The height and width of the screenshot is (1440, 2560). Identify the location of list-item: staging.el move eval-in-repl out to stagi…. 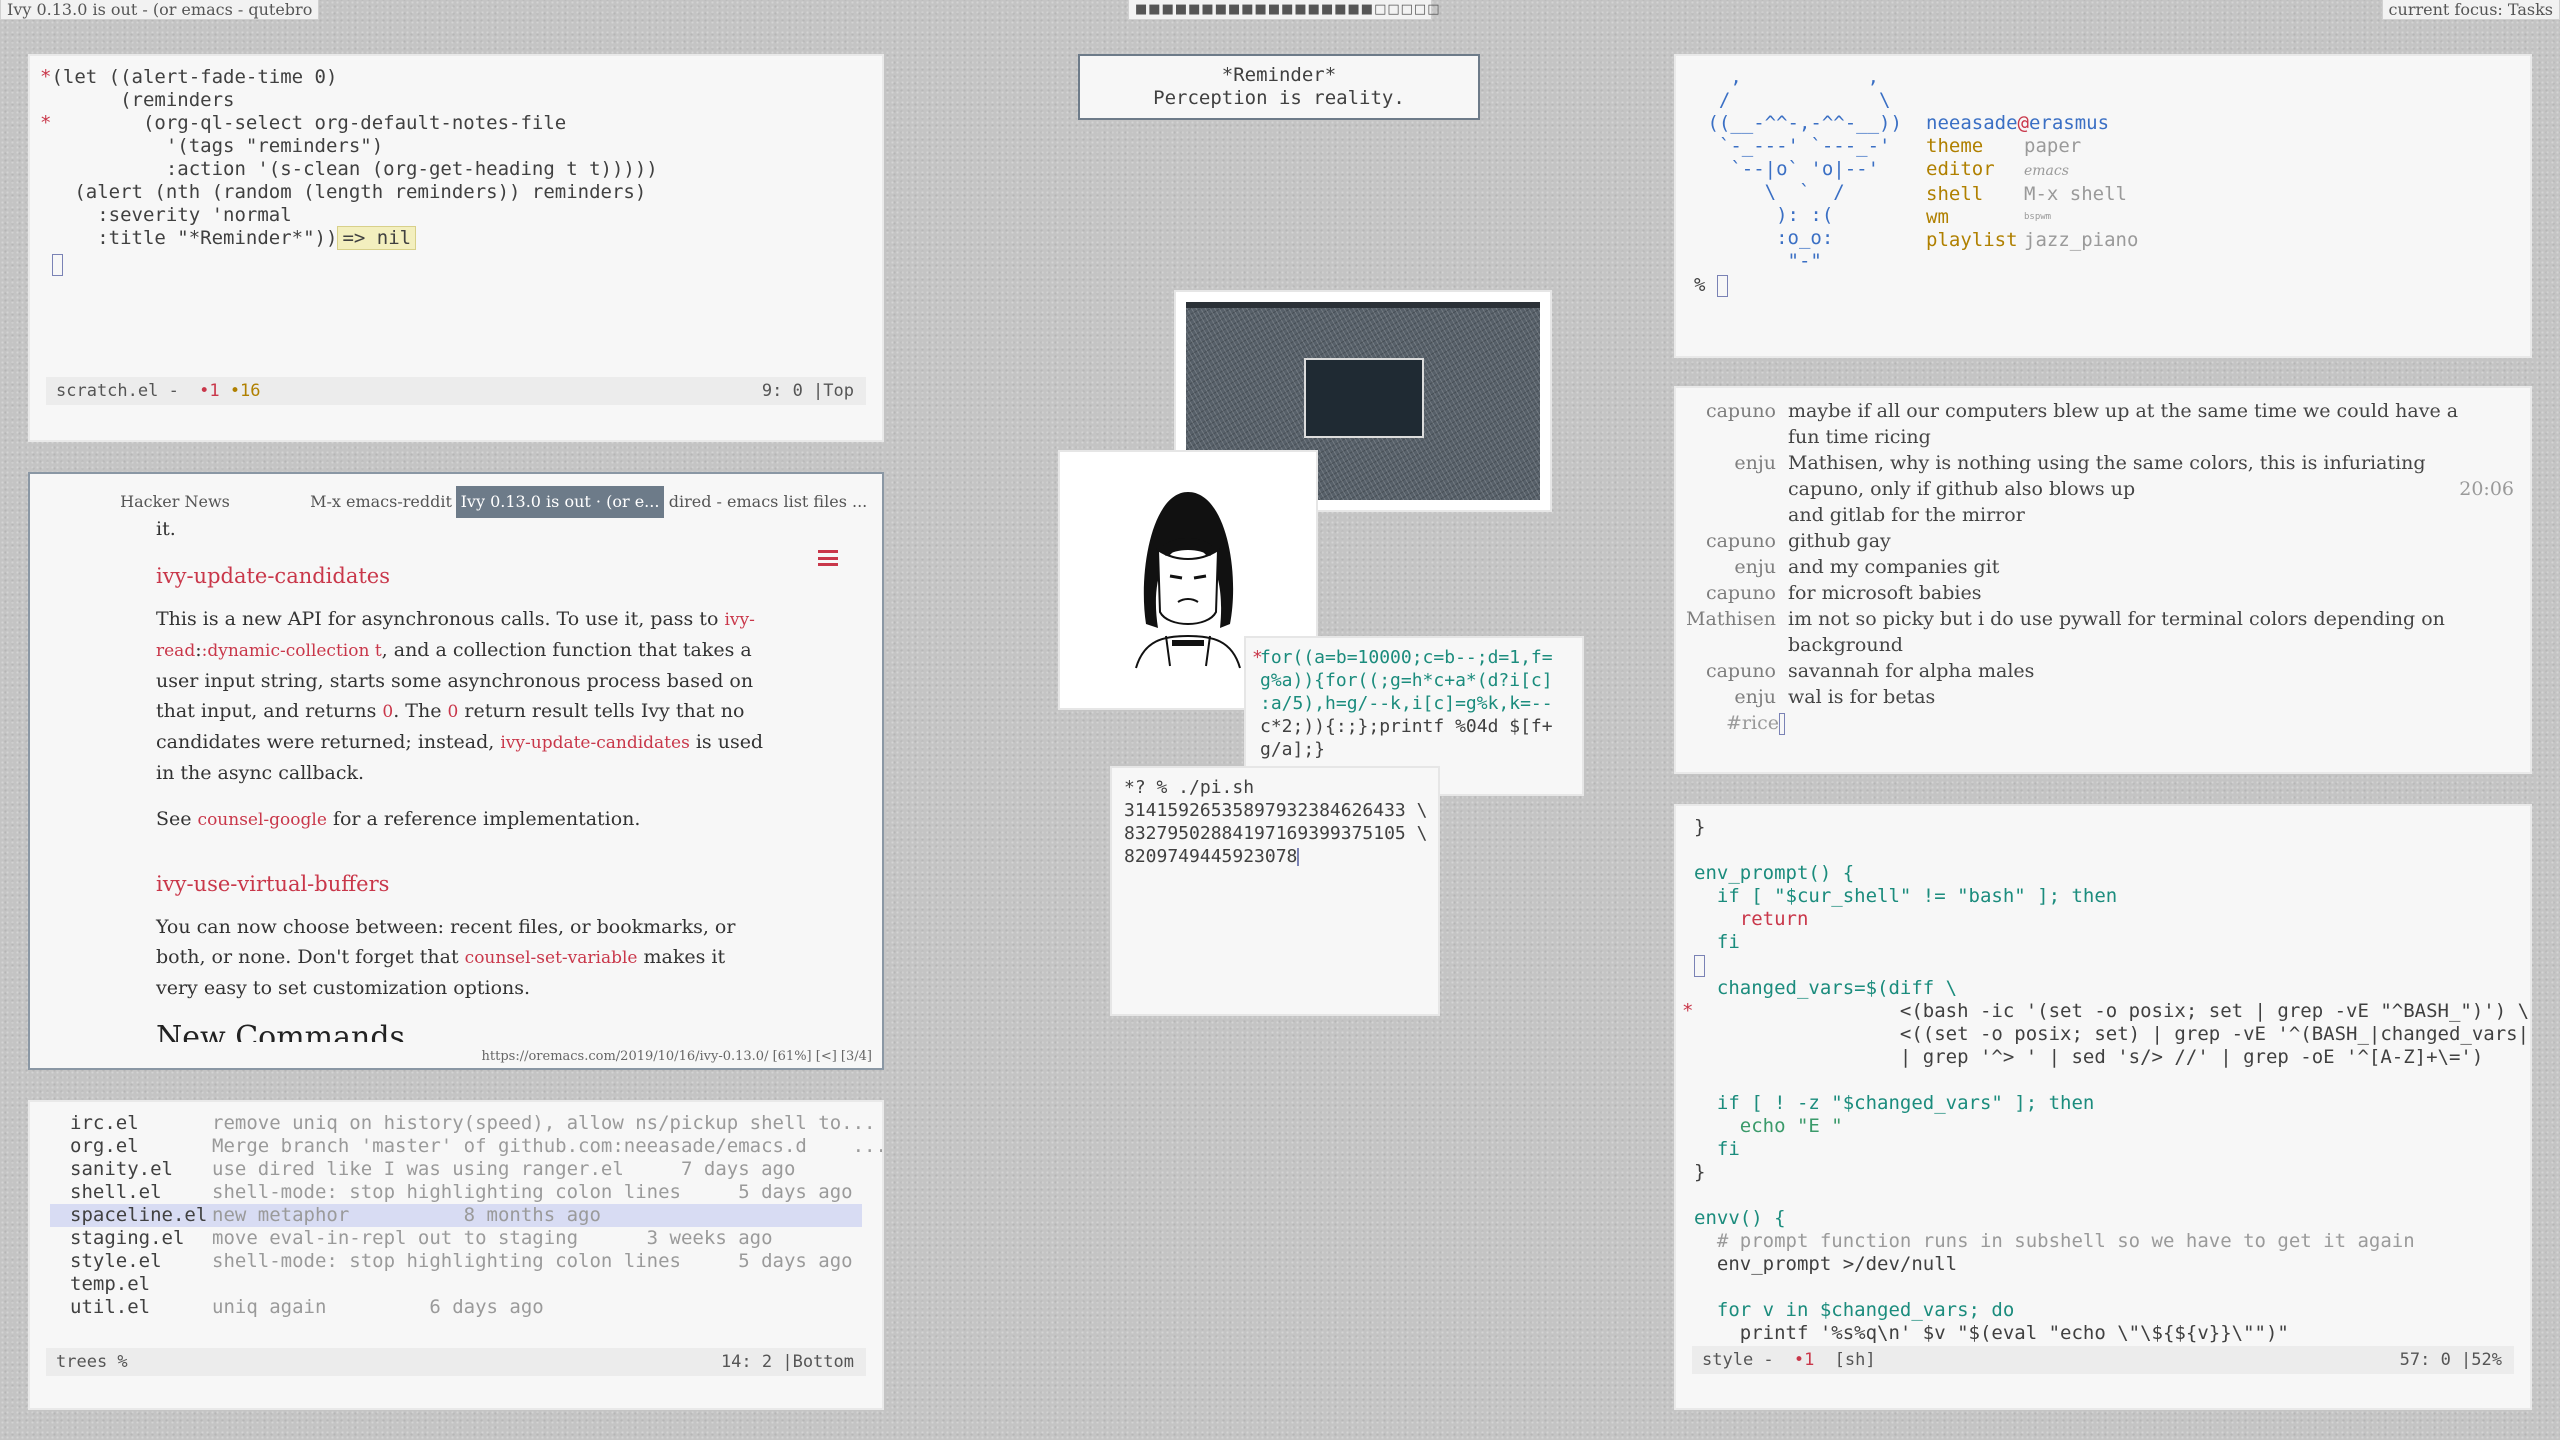
(456, 1238).